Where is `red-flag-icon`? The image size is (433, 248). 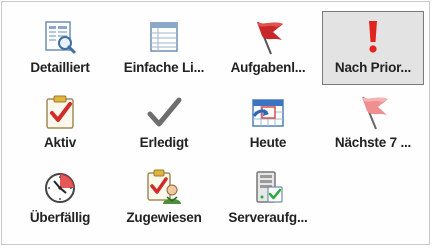
red-flag-icon is located at coordinates (268, 37).